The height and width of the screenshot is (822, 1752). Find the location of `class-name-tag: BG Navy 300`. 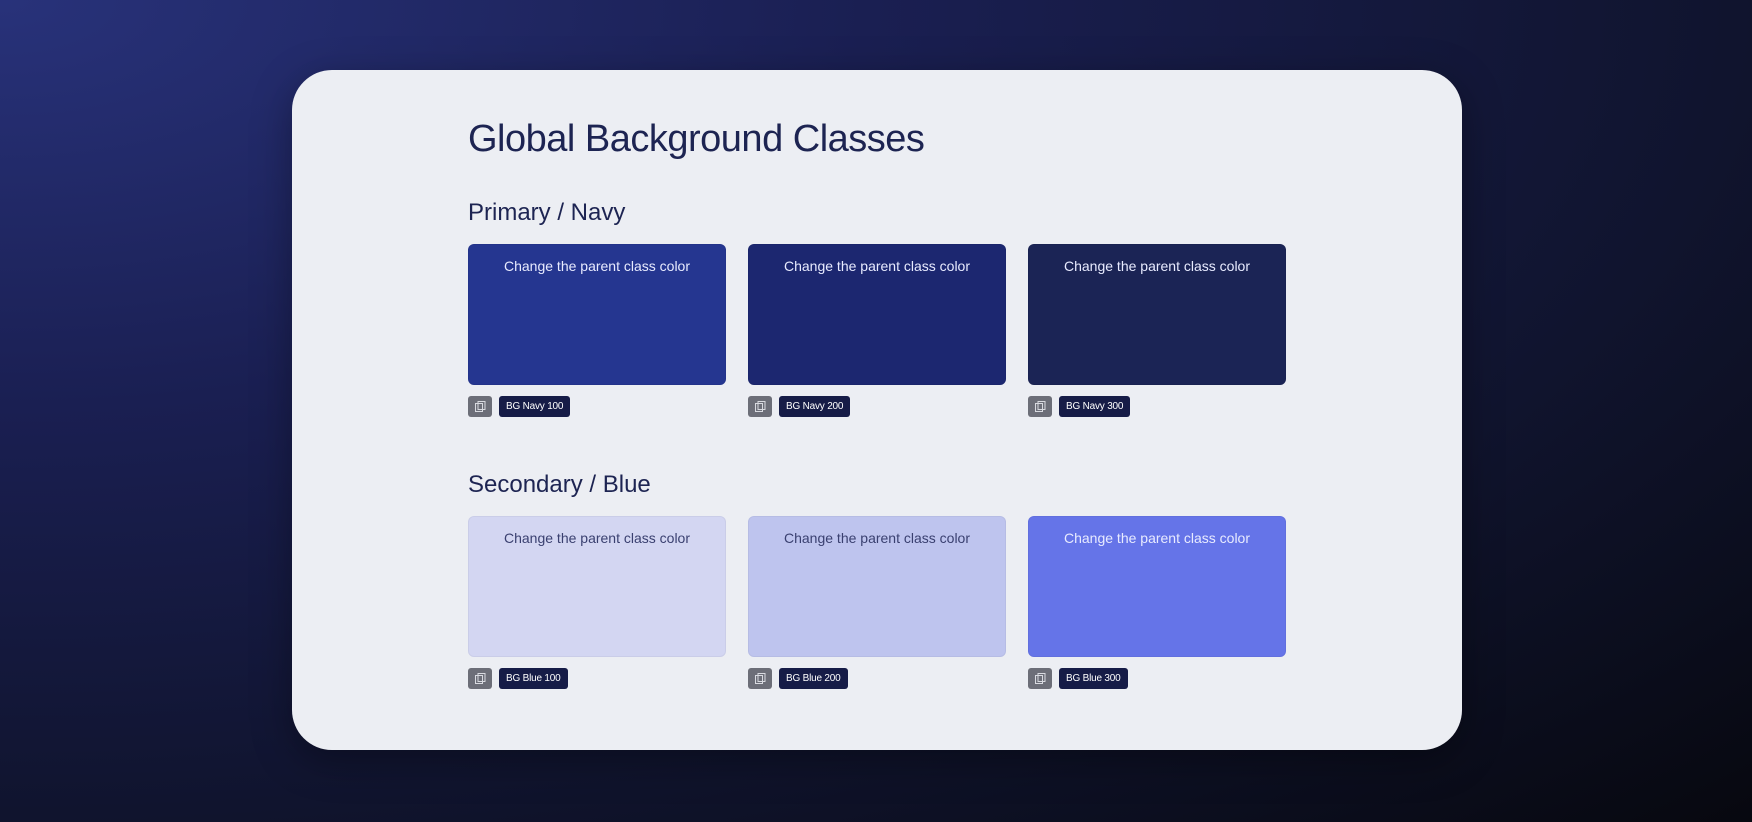

class-name-tag: BG Navy 300 is located at coordinates (1095, 406).